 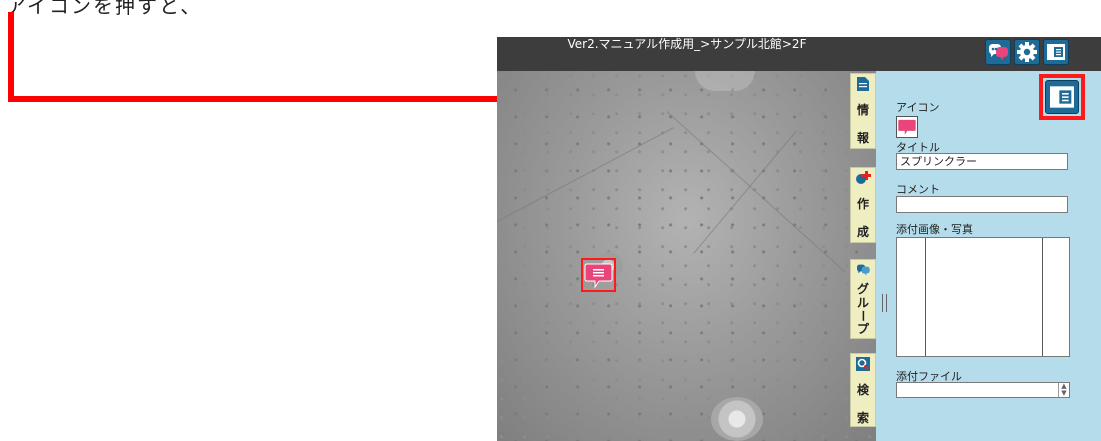 I want to click on tab-group-char: ル, so click(x=862, y=303).